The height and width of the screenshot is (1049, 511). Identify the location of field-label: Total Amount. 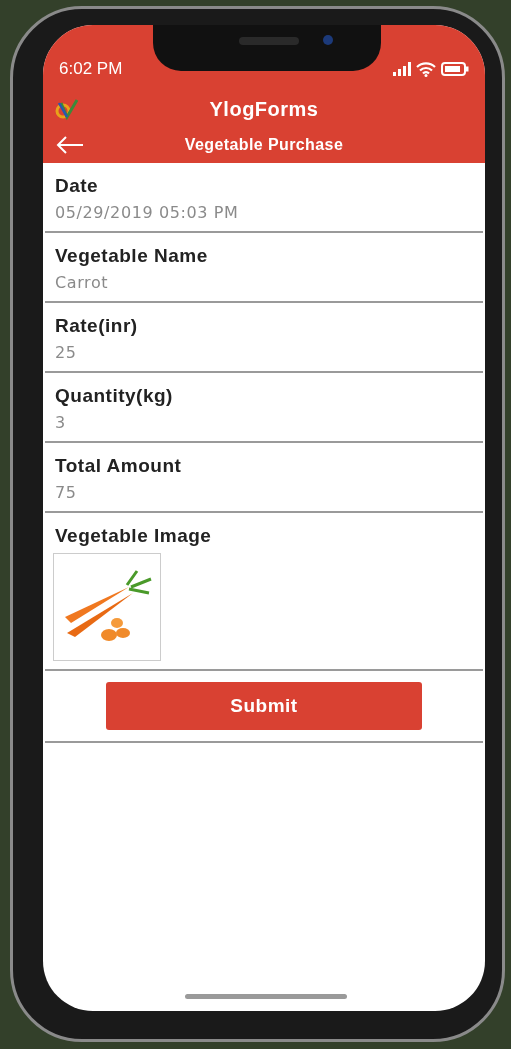
(119, 466).